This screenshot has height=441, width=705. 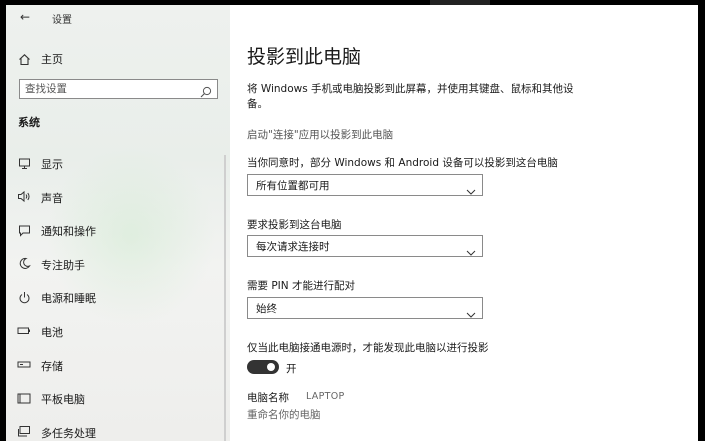 What do you see at coordinates (68, 433) in the screenshot?
I see `sidebar-item-label: 多任务处理` at bounding box center [68, 433].